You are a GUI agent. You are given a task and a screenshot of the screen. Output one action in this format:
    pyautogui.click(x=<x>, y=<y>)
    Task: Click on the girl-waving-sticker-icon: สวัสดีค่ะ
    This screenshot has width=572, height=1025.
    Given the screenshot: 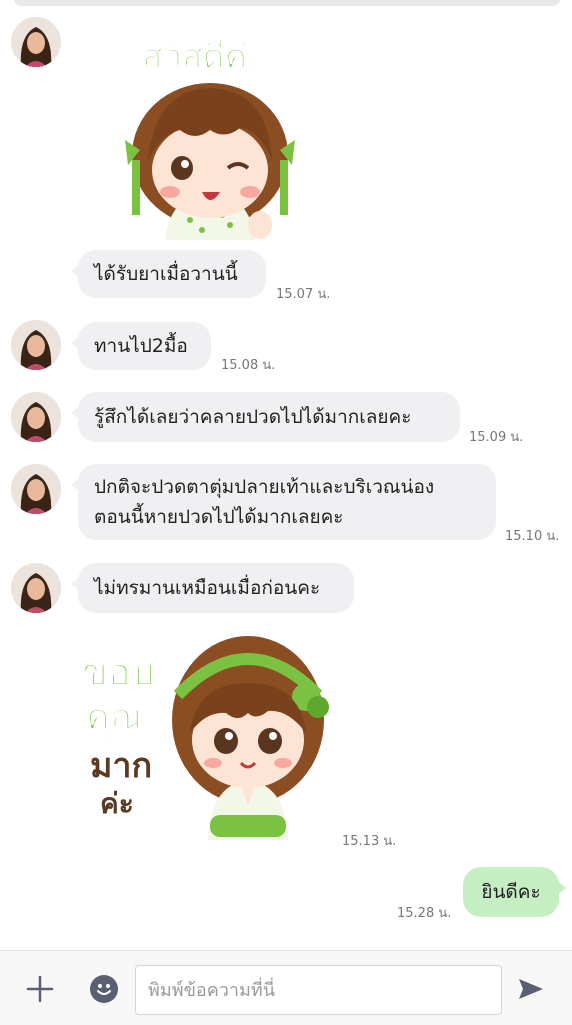 What is the action you would take?
    pyautogui.click(x=210, y=138)
    